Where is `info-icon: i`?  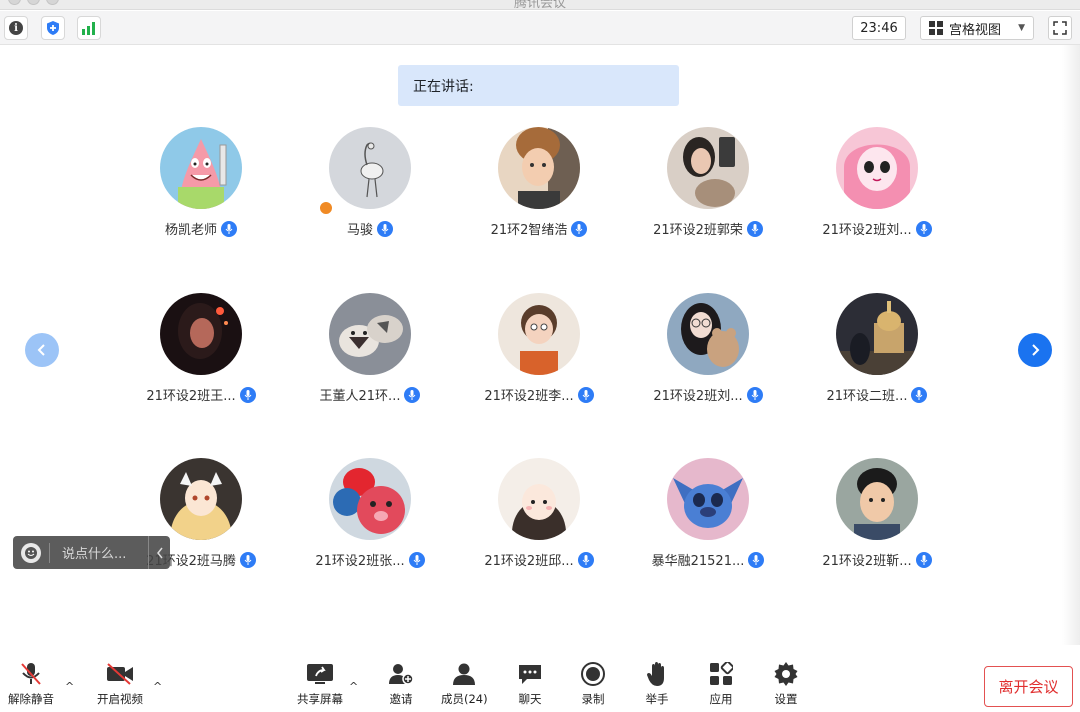 info-icon: i is located at coordinates (16, 28).